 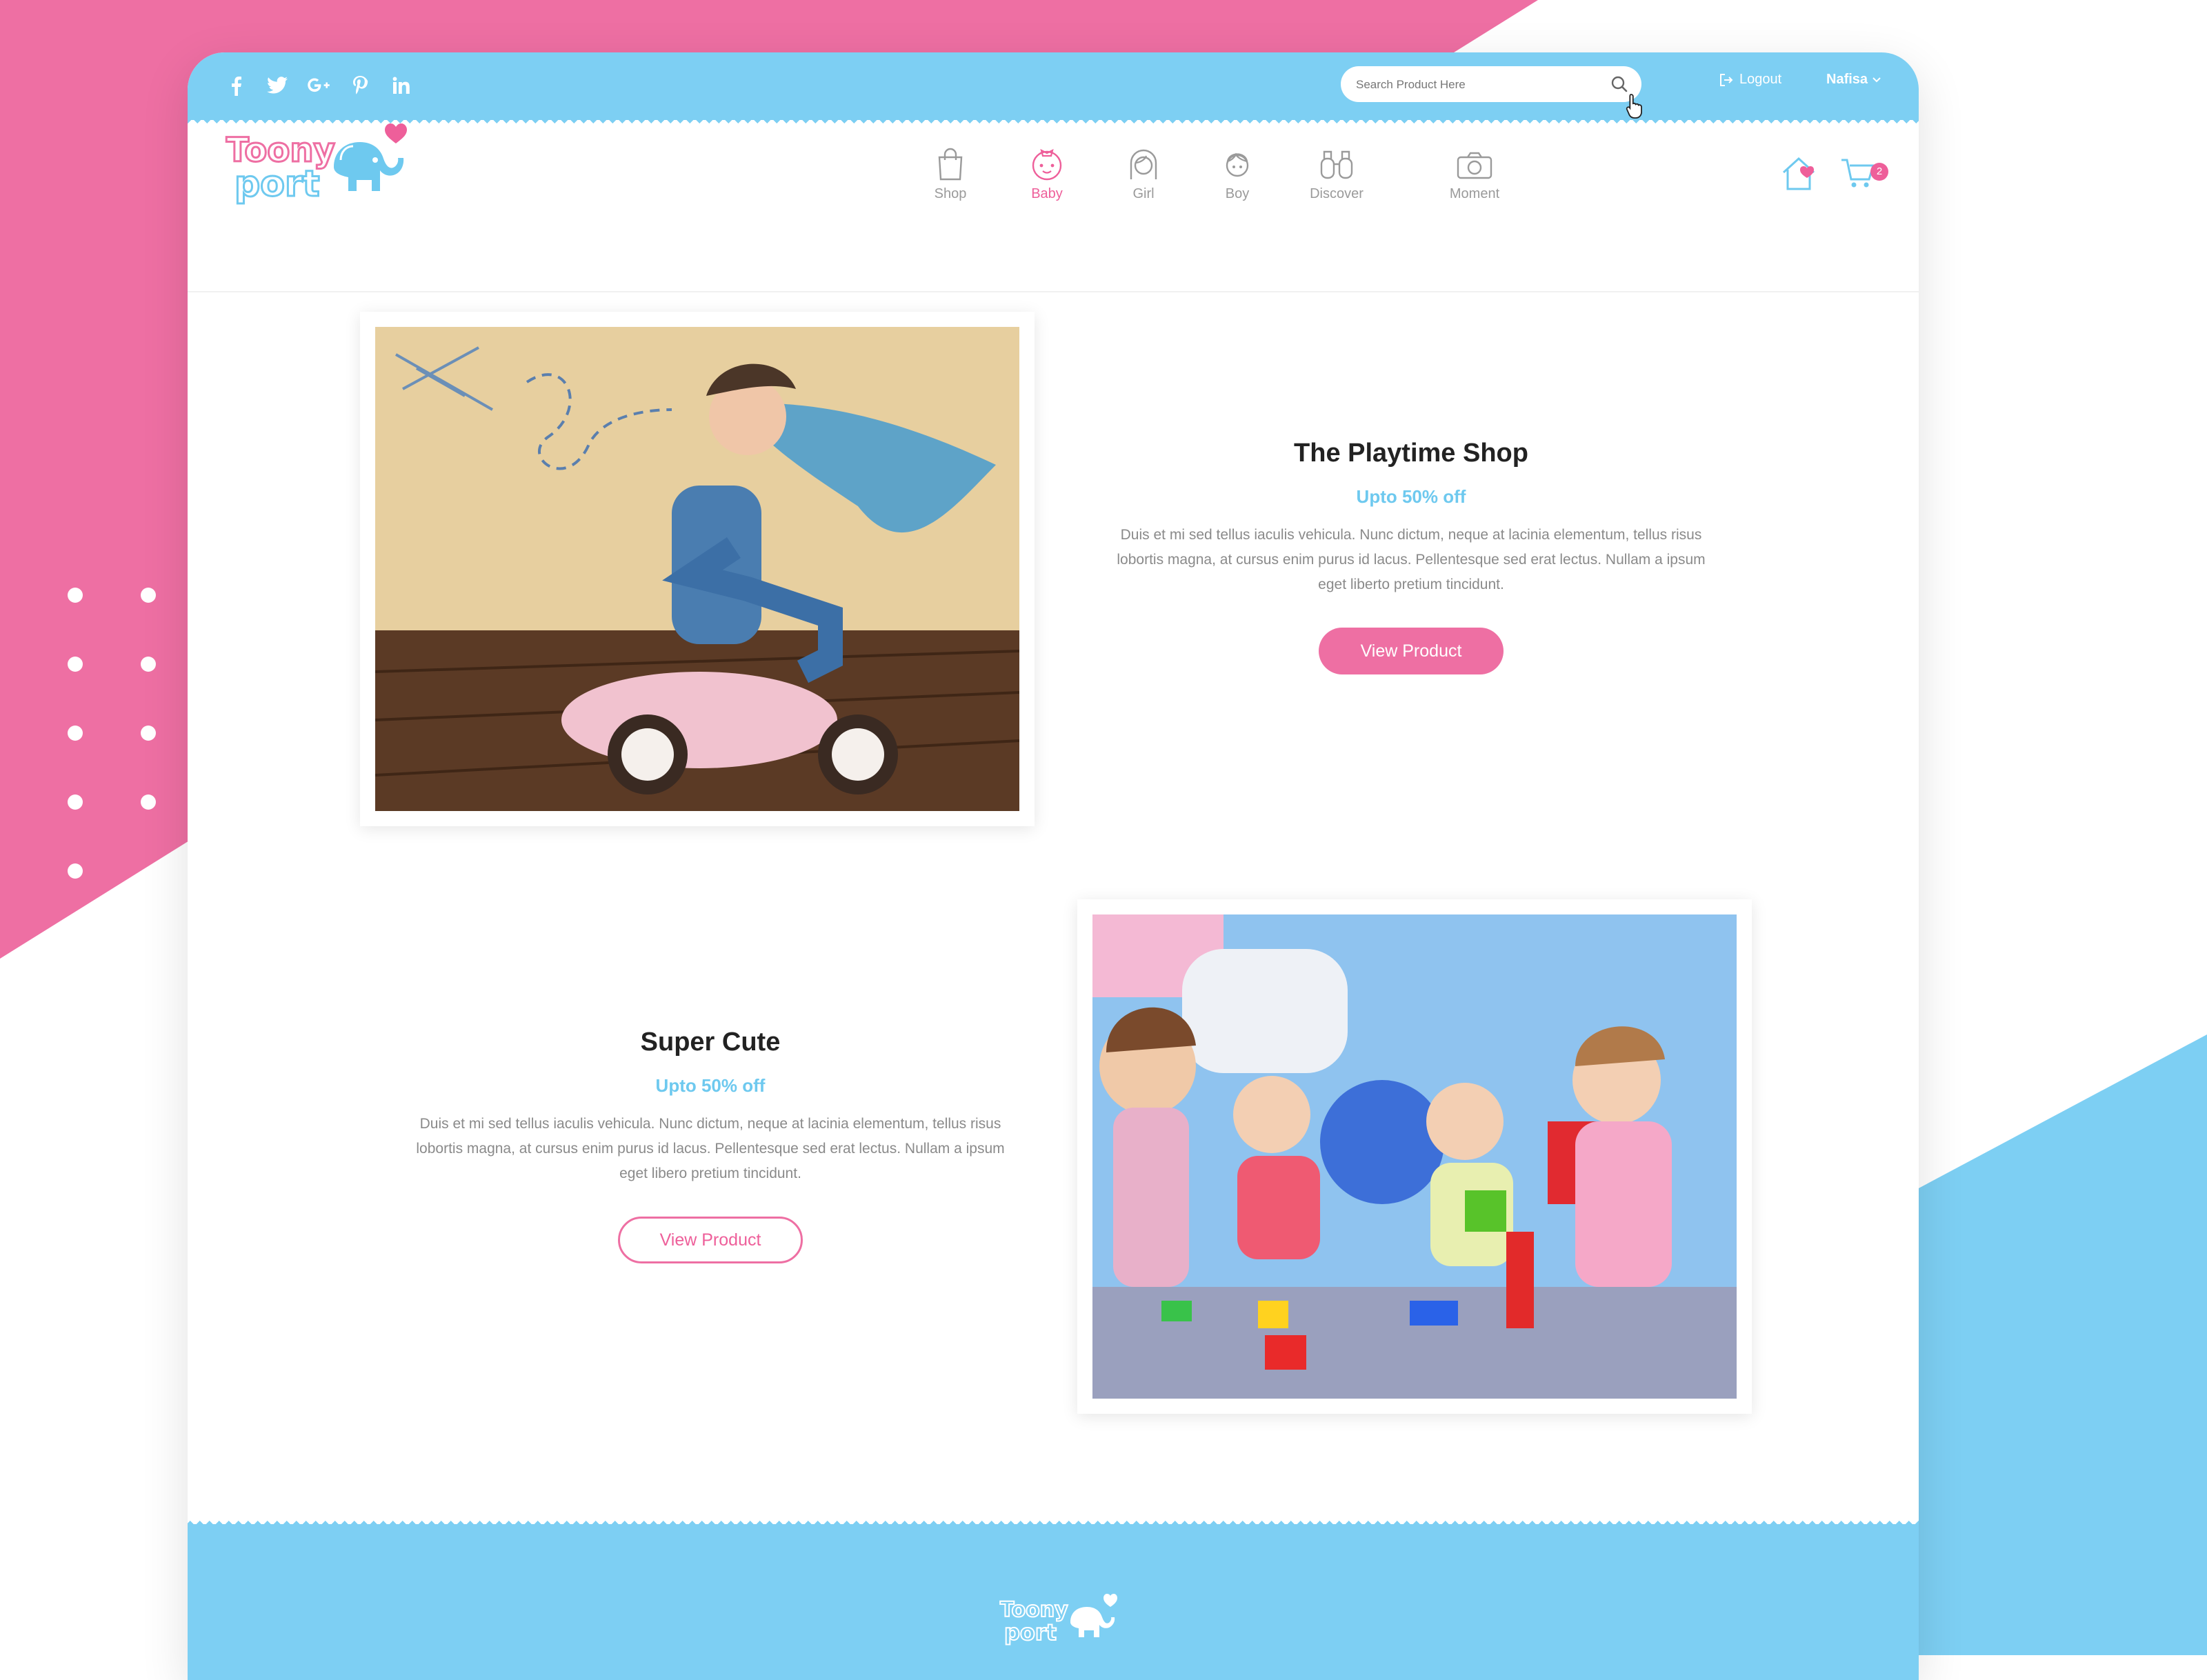 I want to click on user-name: Nafisa, so click(x=1847, y=79).